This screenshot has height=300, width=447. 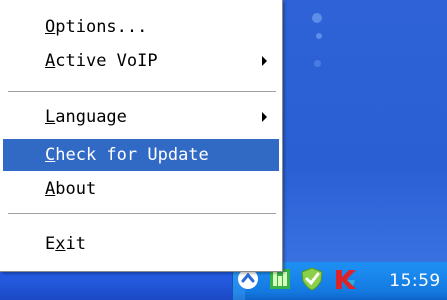 I want to click on menu-item-label: E, so click(x=50, y=244).